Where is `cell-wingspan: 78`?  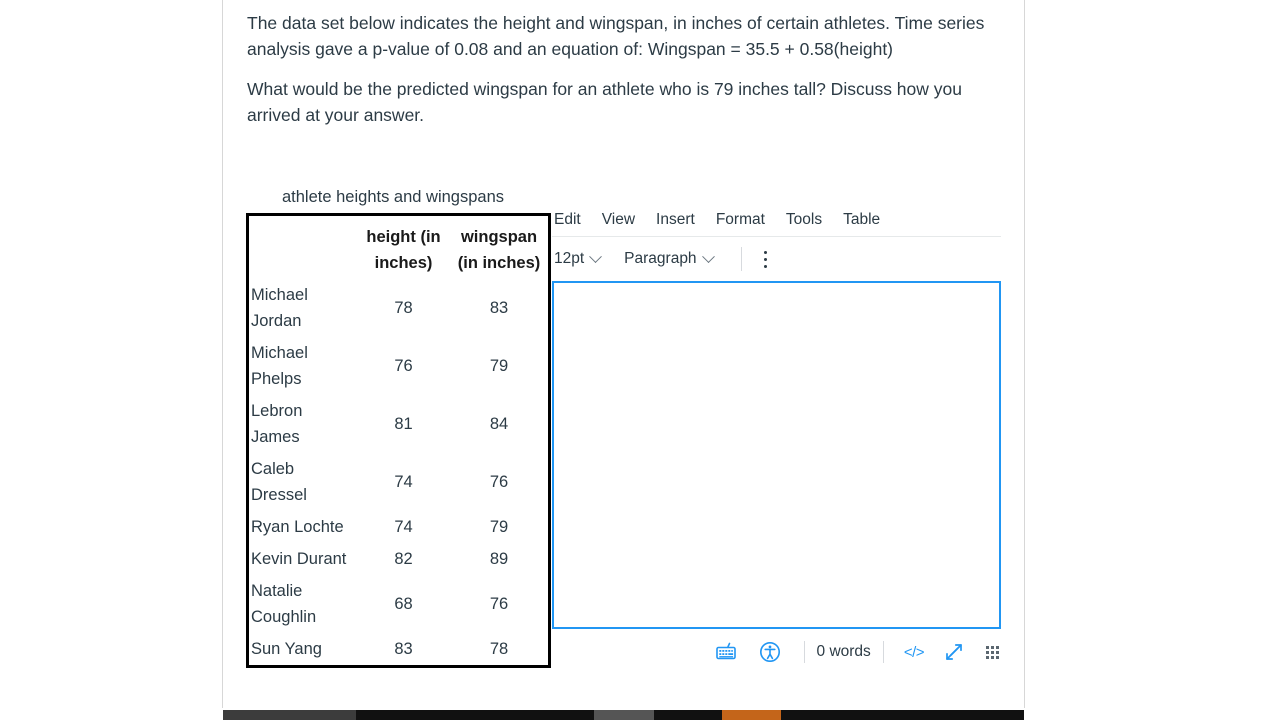 cell-wingspan: 78 is located at coordinates (499, 649).